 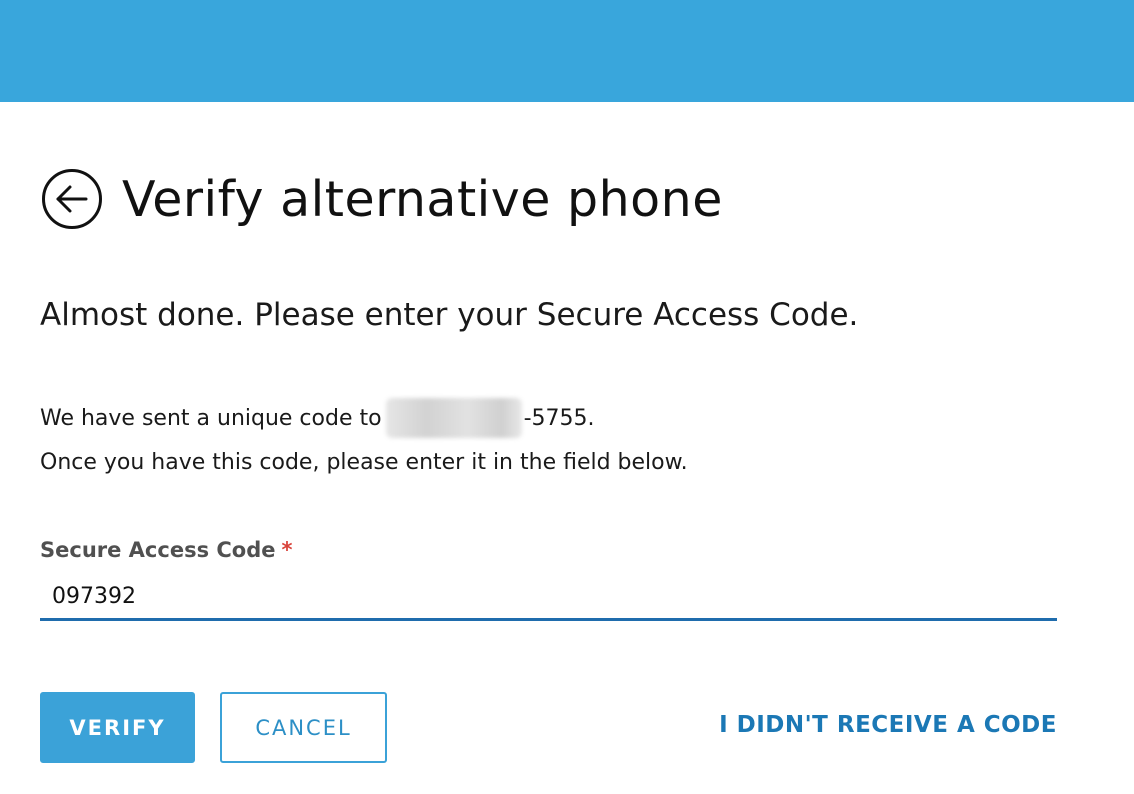 What do you see at coordinates (117, 727) in the screenshot?
I see `verify-button: VERIFY` at bounding box center [117, 727].